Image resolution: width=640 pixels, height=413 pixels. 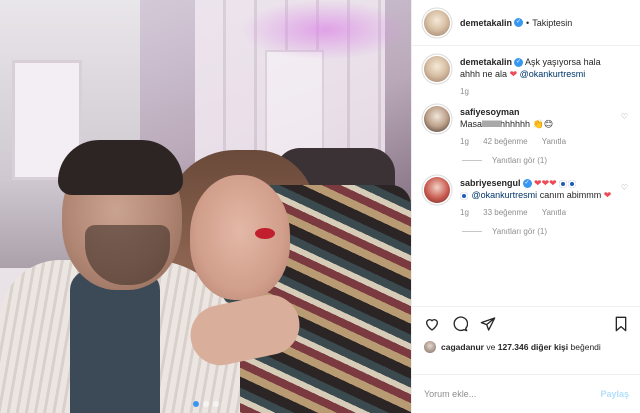 I want to click on caption-username: demetakalin, so click(x=486, y=62).